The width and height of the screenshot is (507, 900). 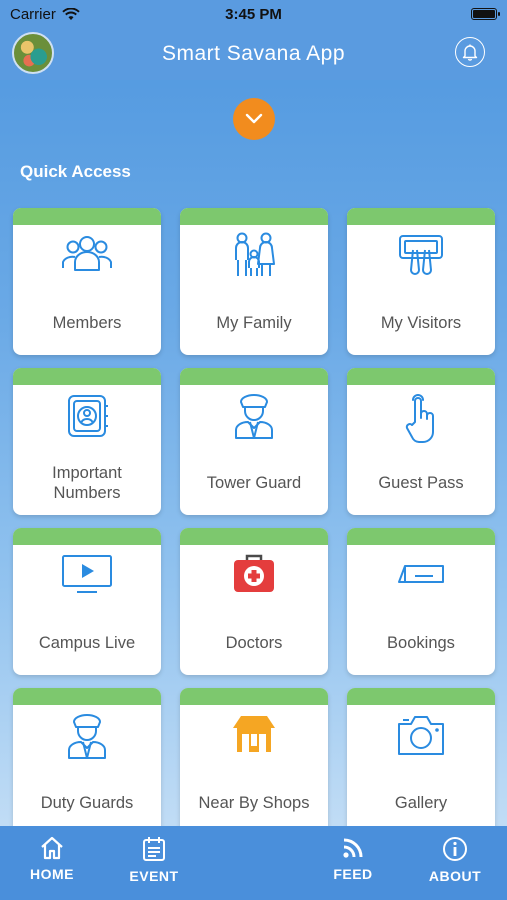 I want to click on tile-label: Important Numbers, so click(x=87, y=483).